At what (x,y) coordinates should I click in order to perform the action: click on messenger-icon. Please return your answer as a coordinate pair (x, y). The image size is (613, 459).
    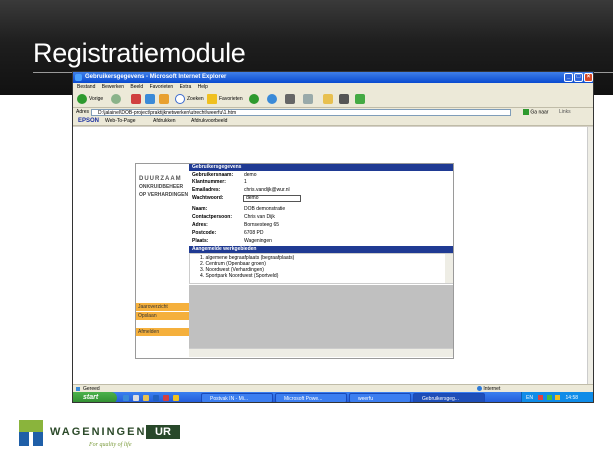
    Looking at the image, I should click on (344, 99).